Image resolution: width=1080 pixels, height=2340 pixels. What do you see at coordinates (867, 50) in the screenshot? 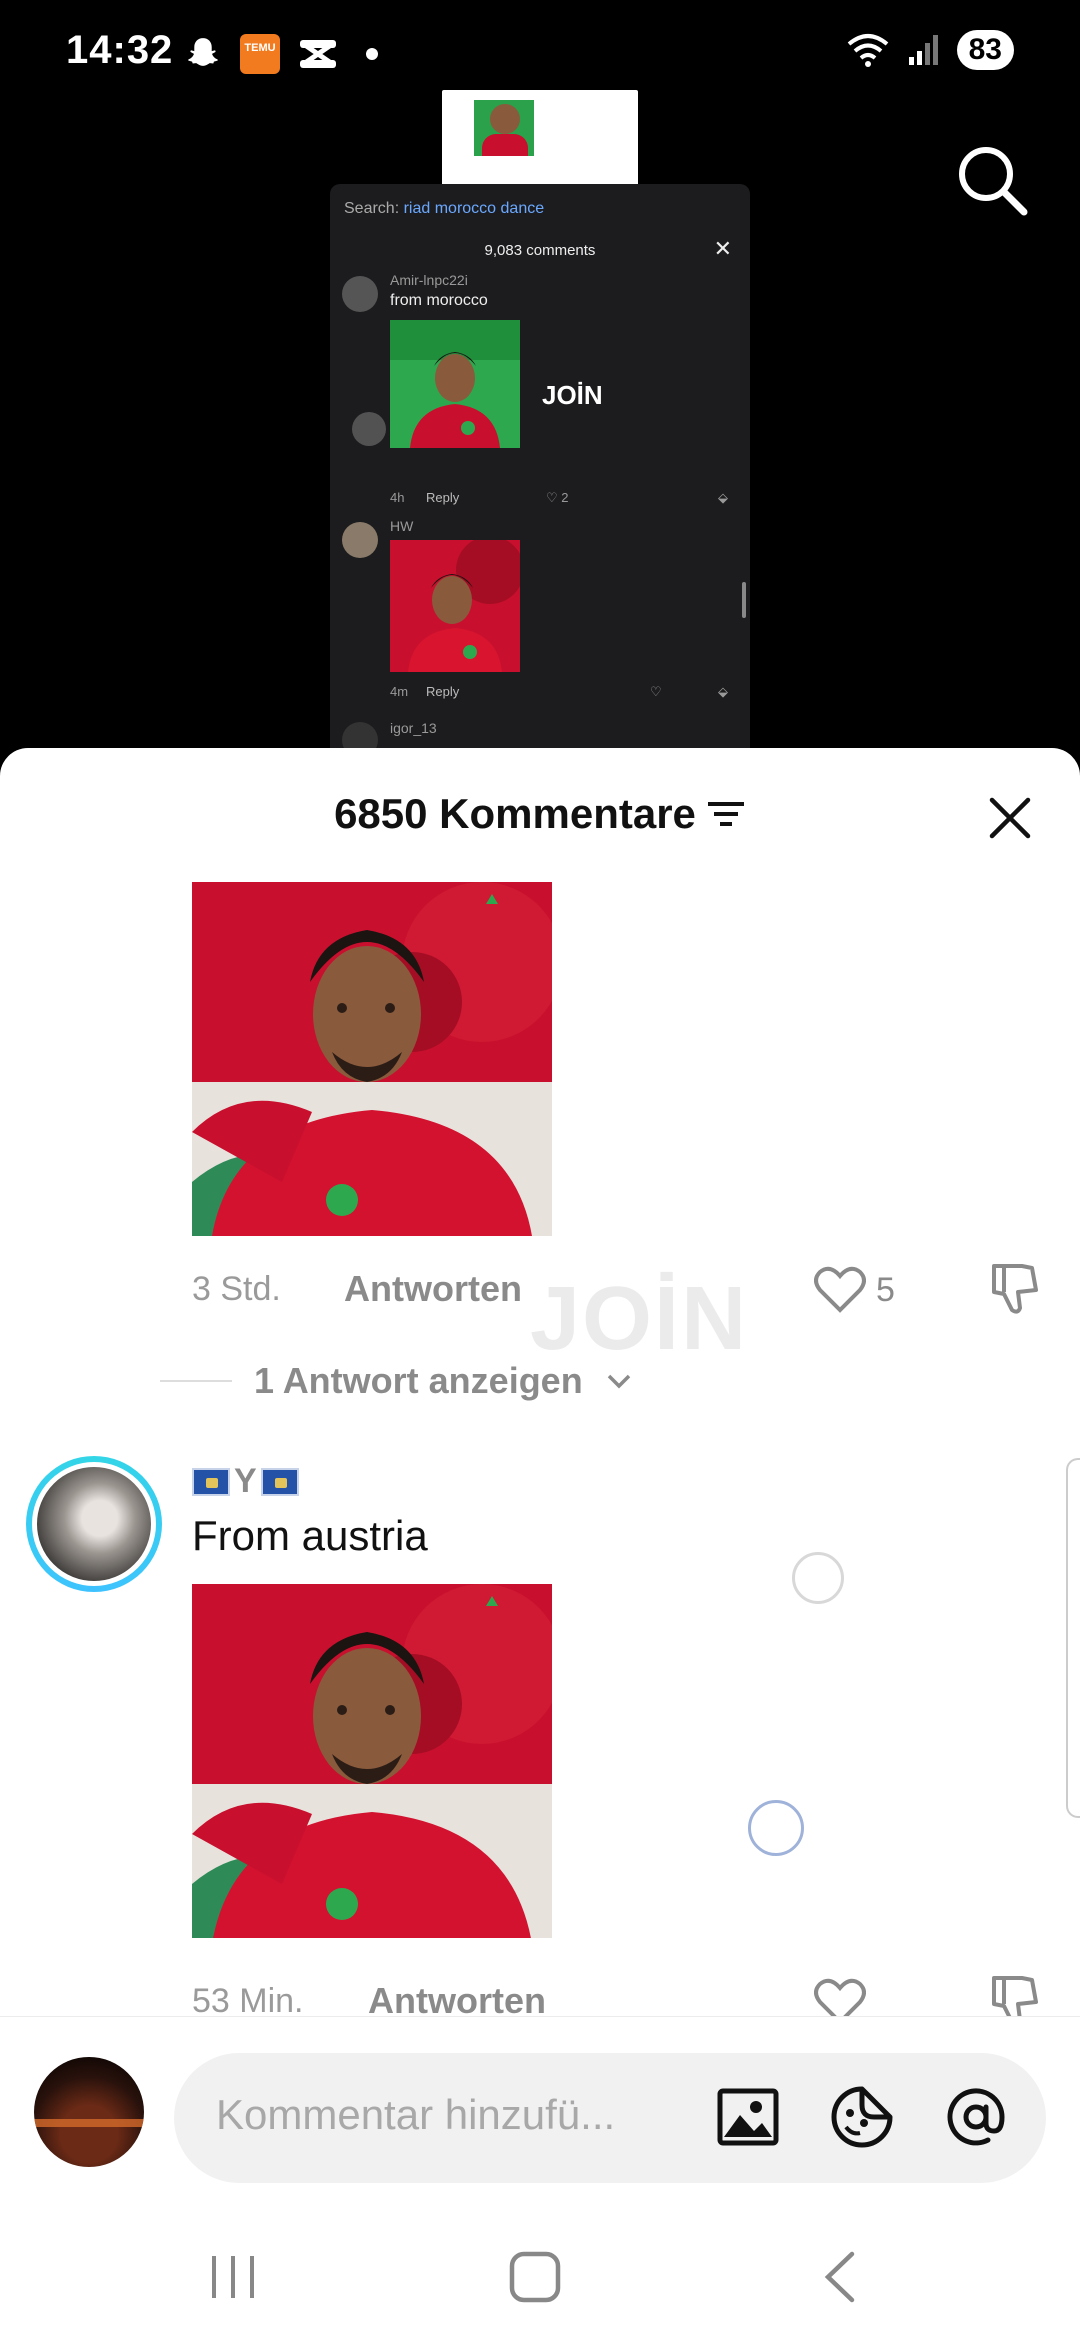
I see `wifi-icon` at bounding box center [867, 50].